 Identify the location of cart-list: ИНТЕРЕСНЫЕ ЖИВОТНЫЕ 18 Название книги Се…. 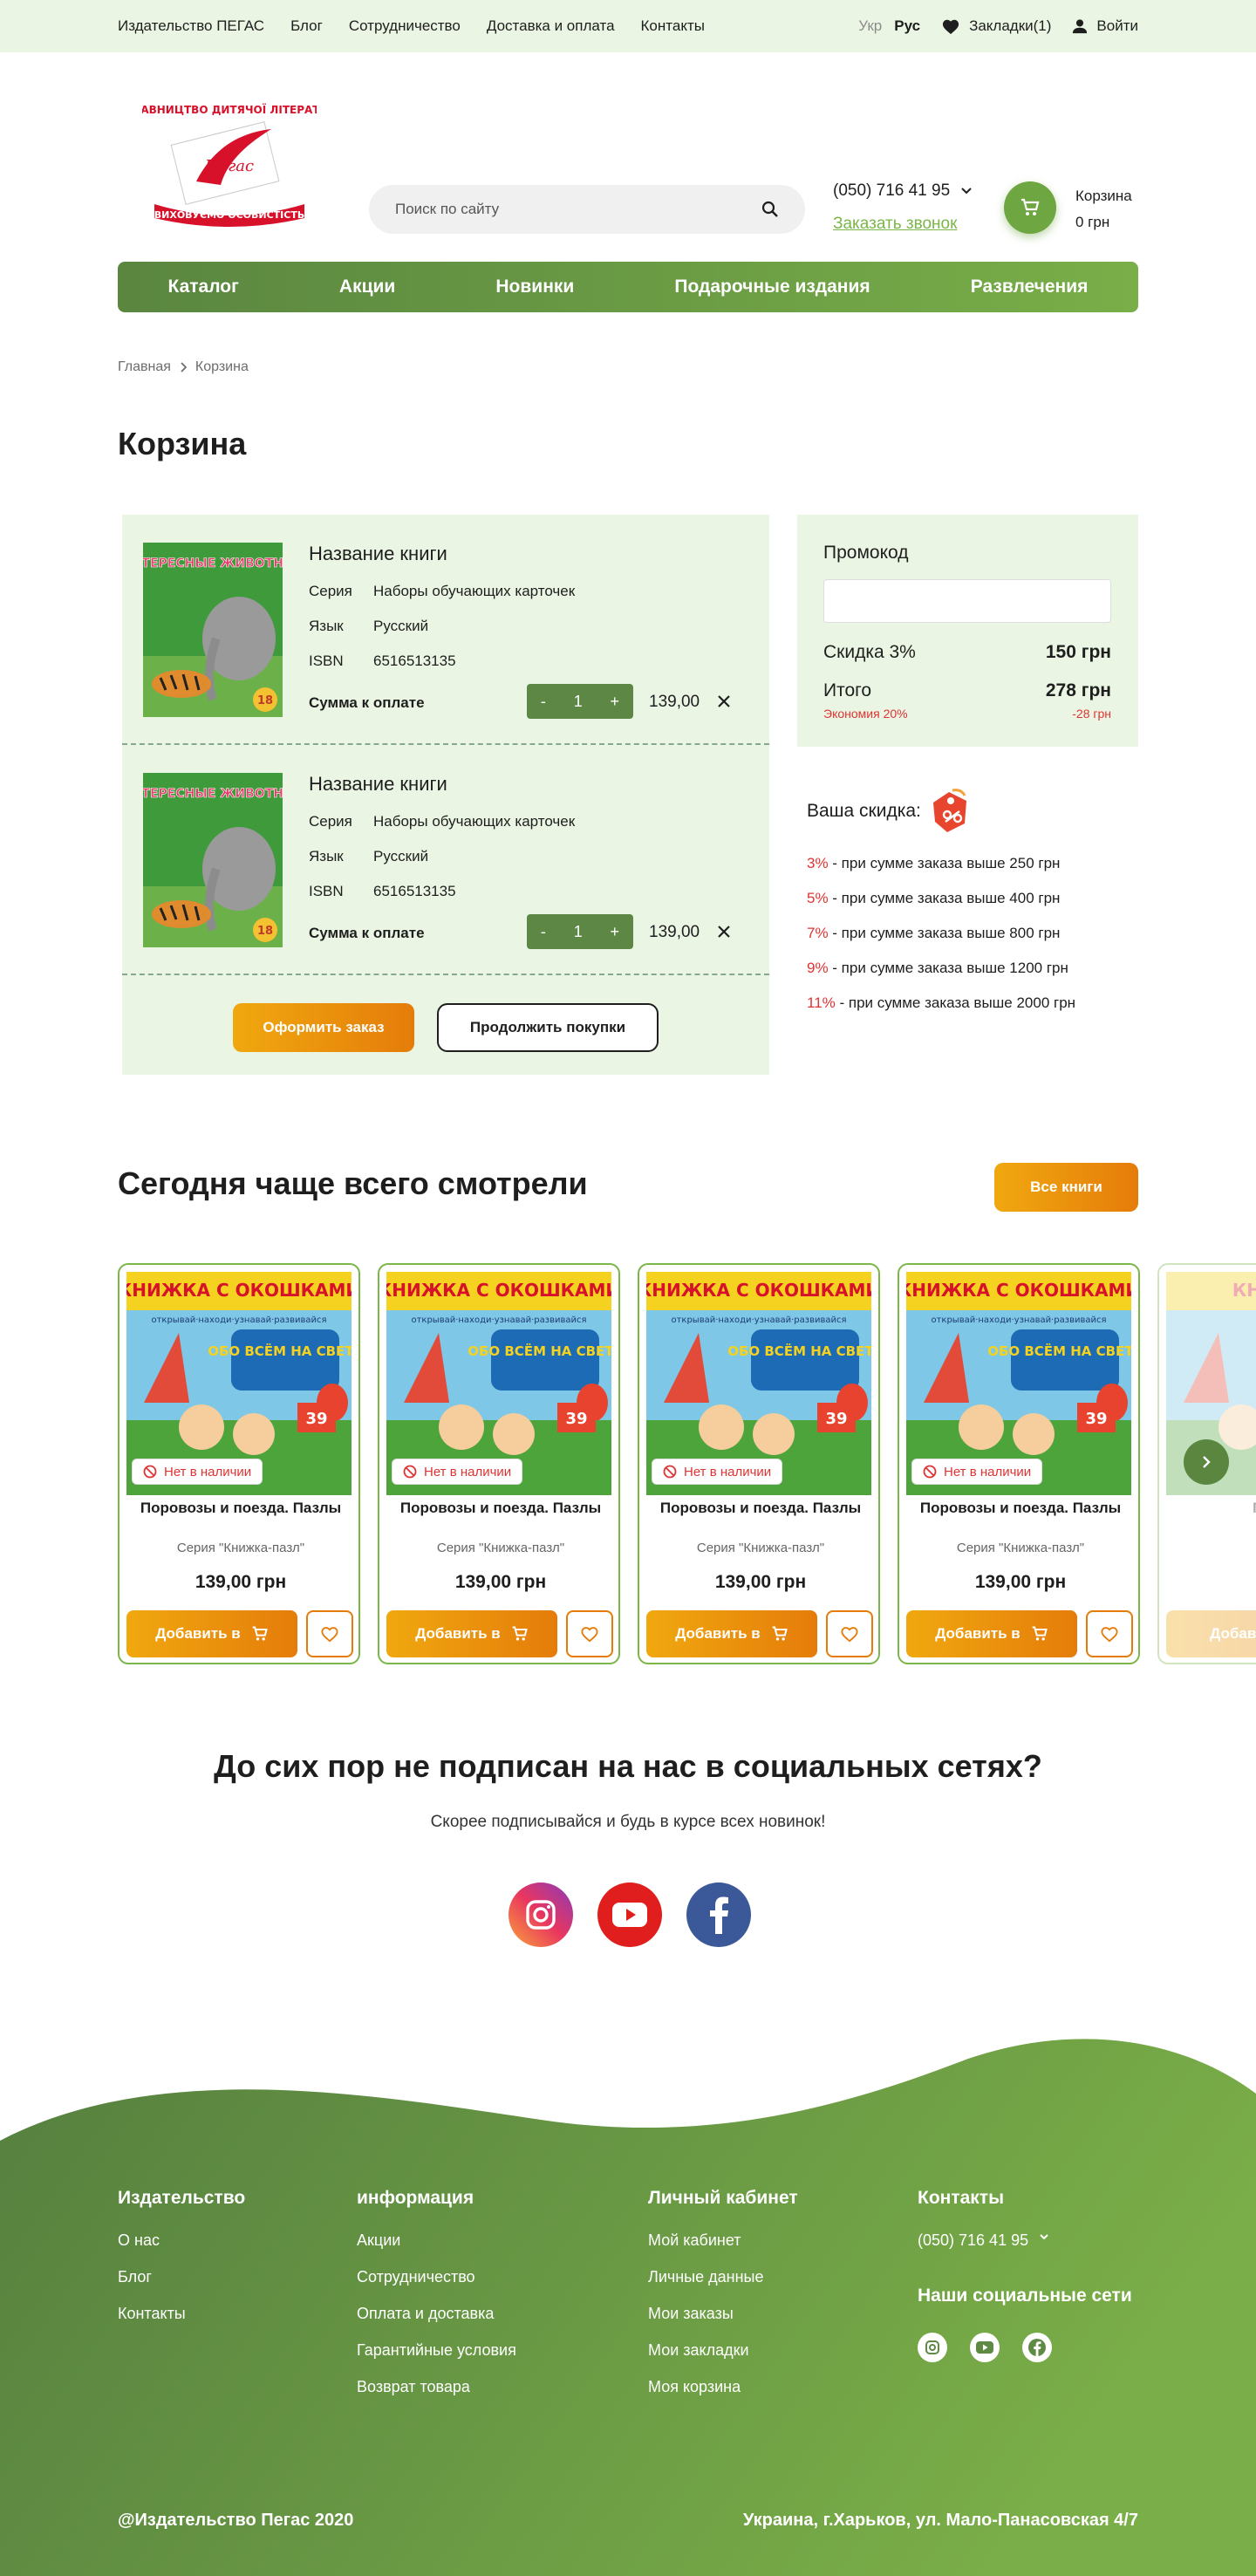
(445, 795).